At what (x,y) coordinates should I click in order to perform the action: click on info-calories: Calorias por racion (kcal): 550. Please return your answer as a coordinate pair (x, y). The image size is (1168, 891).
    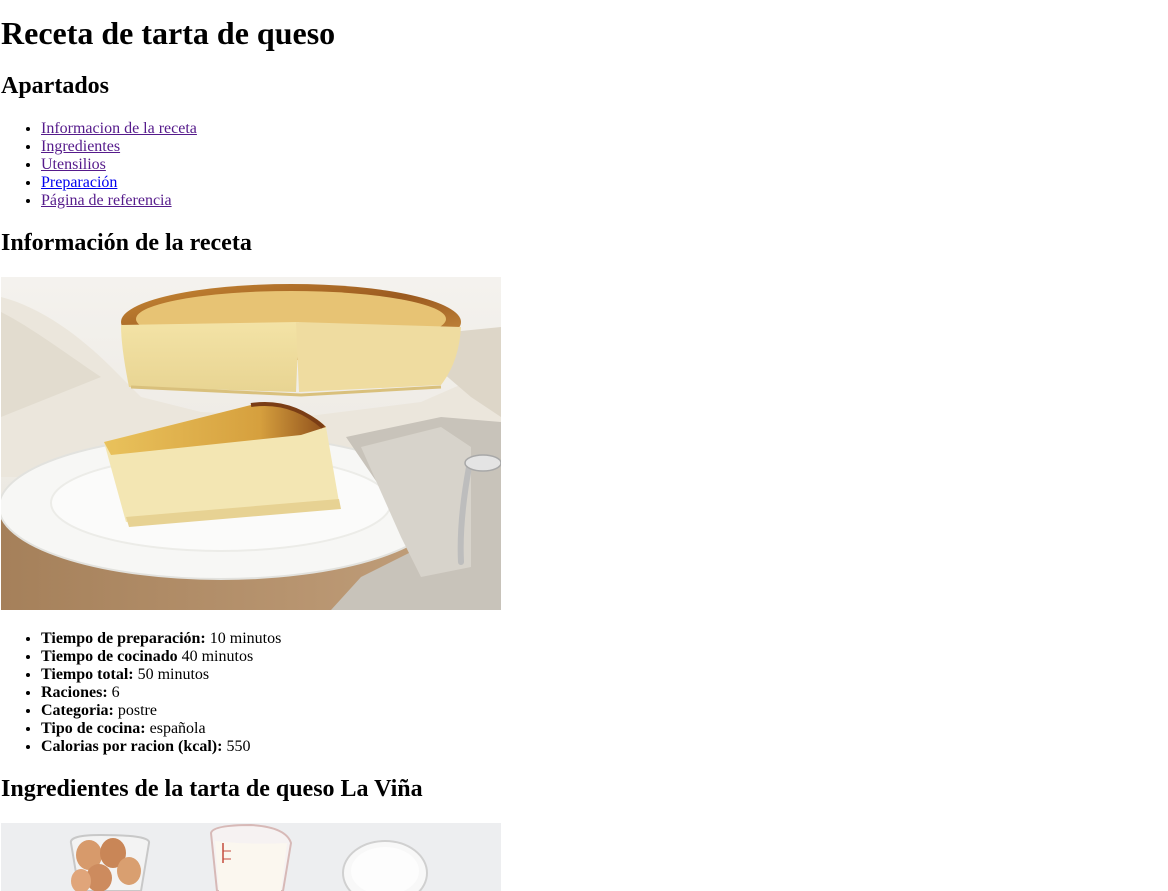
    Looking at the image, I should click on (161, 747).